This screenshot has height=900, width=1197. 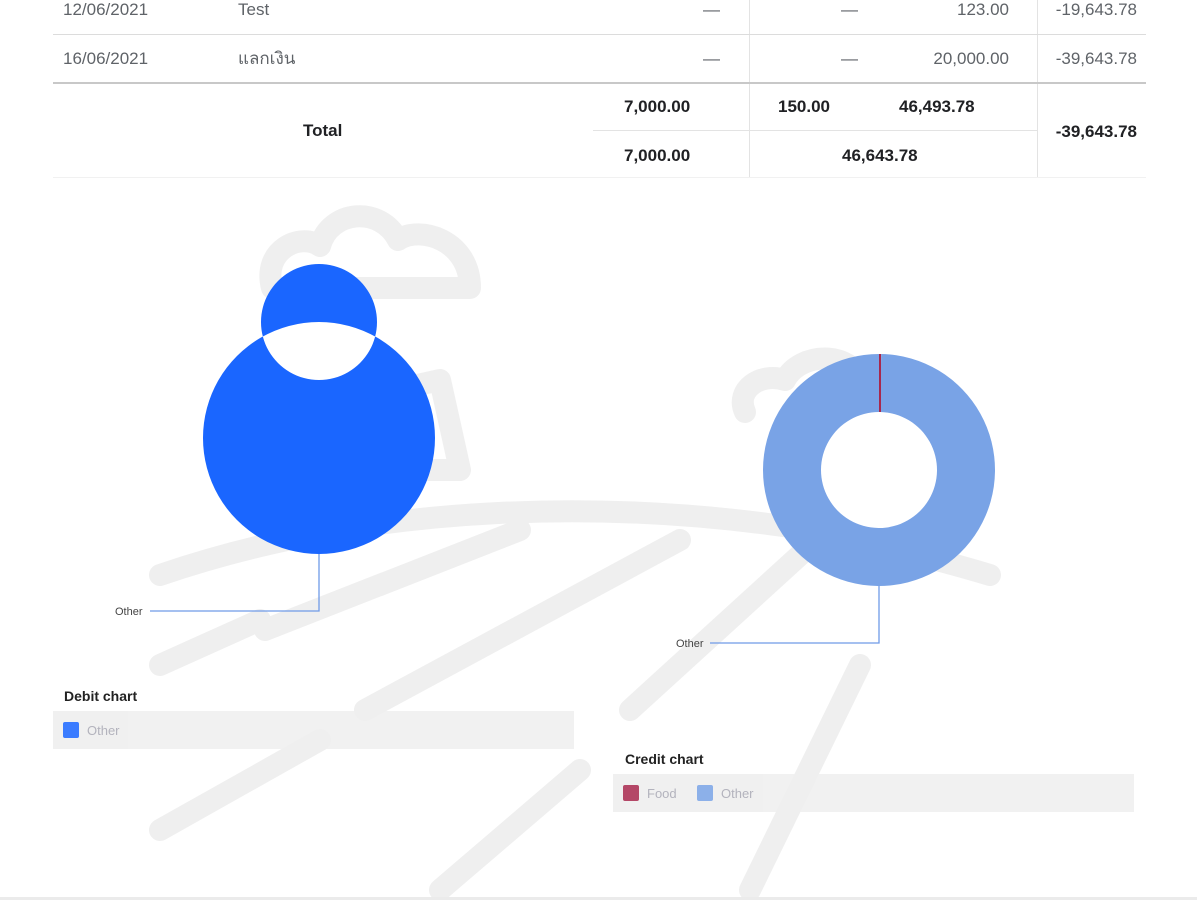 What do you see at coordinates (873, 793) in the screenshot?
I see `credit-legend: Food Other` at bounding box center [873, 793].